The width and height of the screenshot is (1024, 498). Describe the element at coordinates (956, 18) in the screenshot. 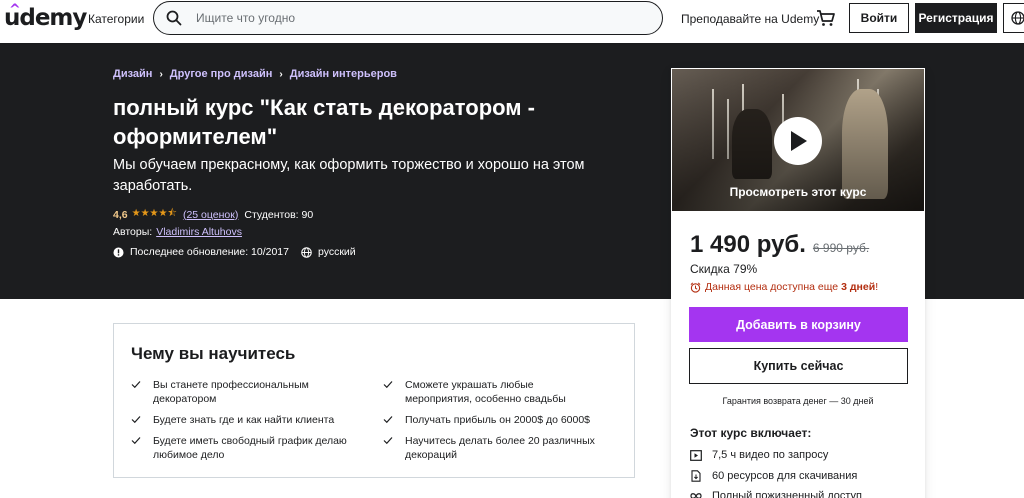

I see `signup-button: Регистрация` at that location.